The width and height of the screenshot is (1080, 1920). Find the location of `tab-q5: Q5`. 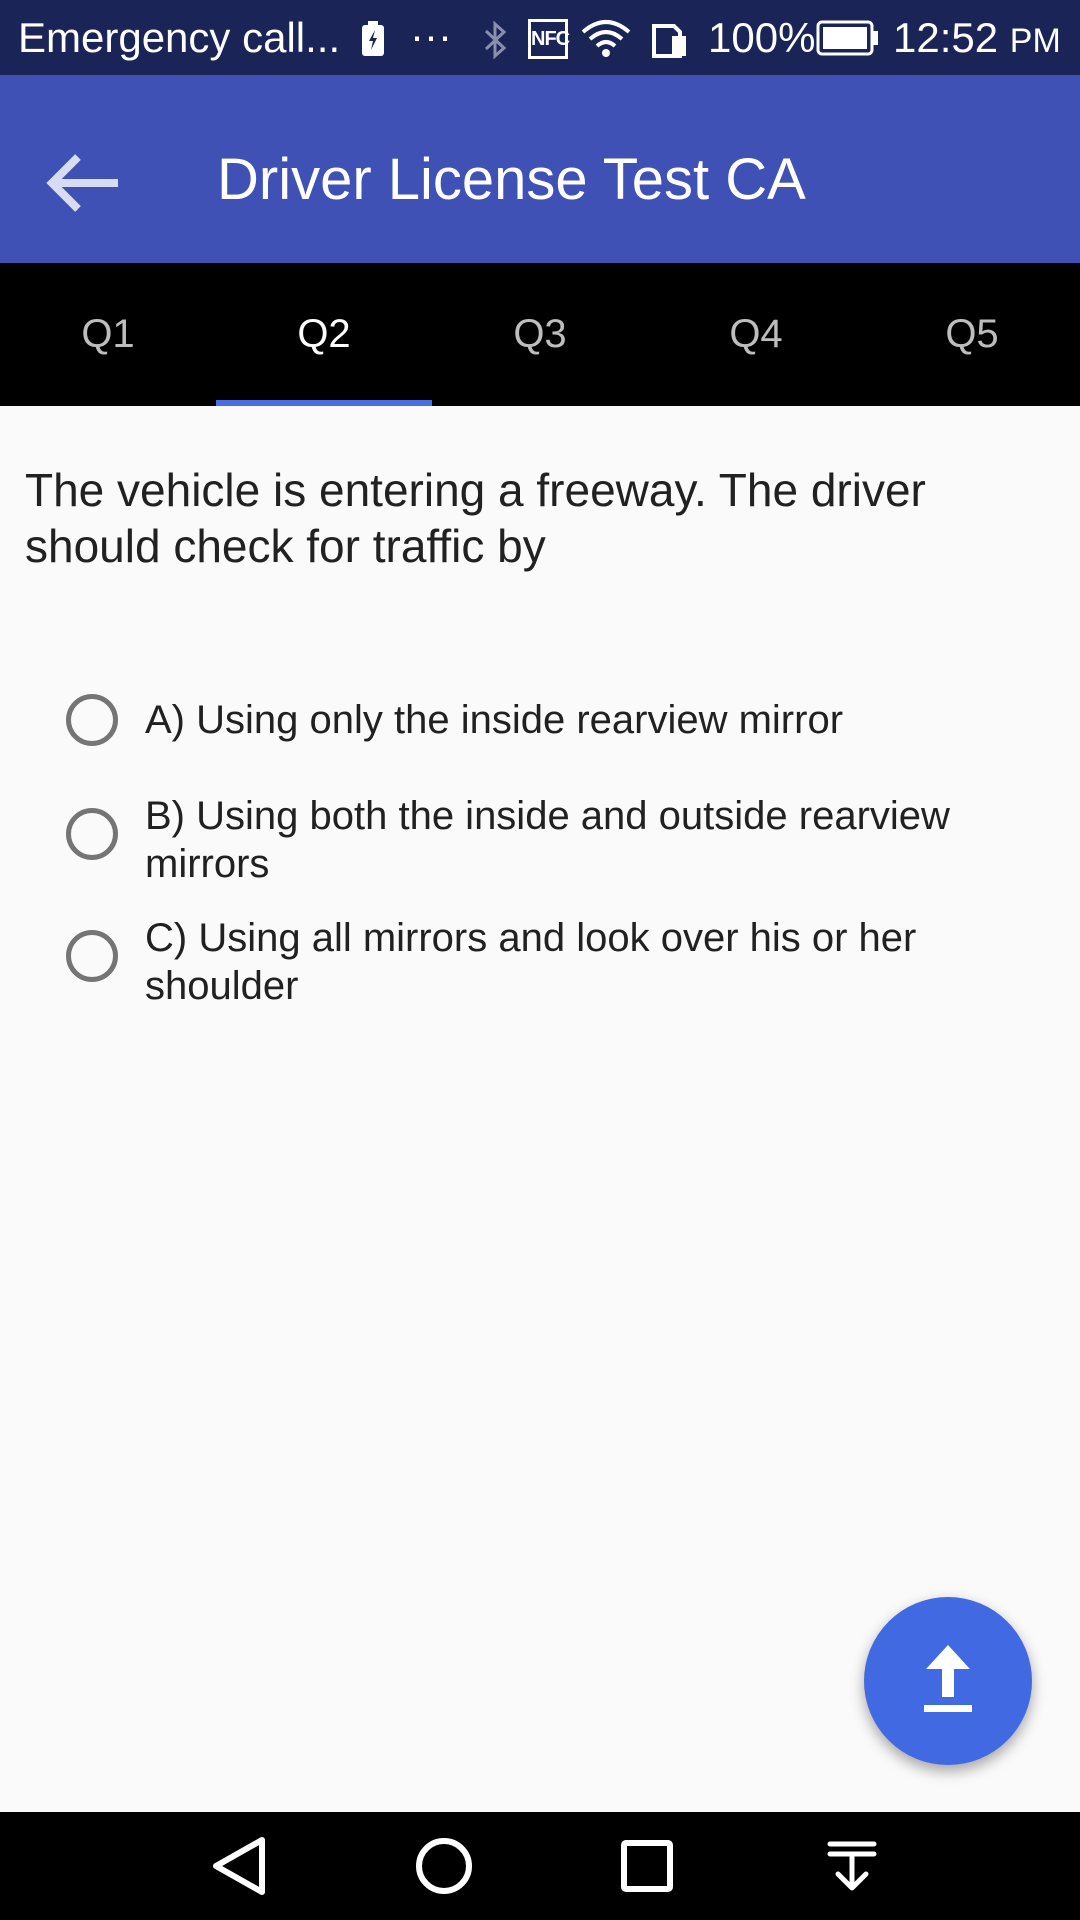

tab-q5: Q5 is located at coordinates (972, 334).